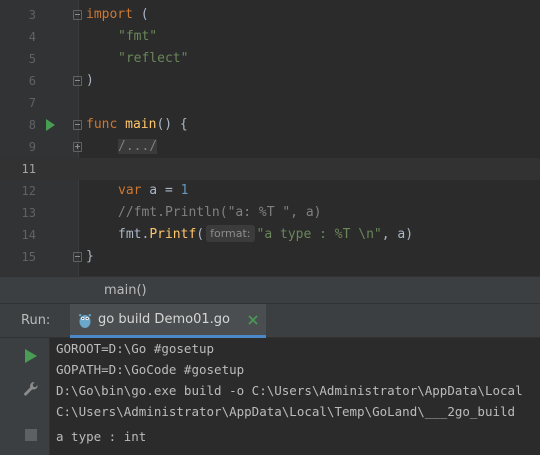 The width and height of the screenshot is (540, 455). I want to click on code-text: "fmt", so click(137, 37).